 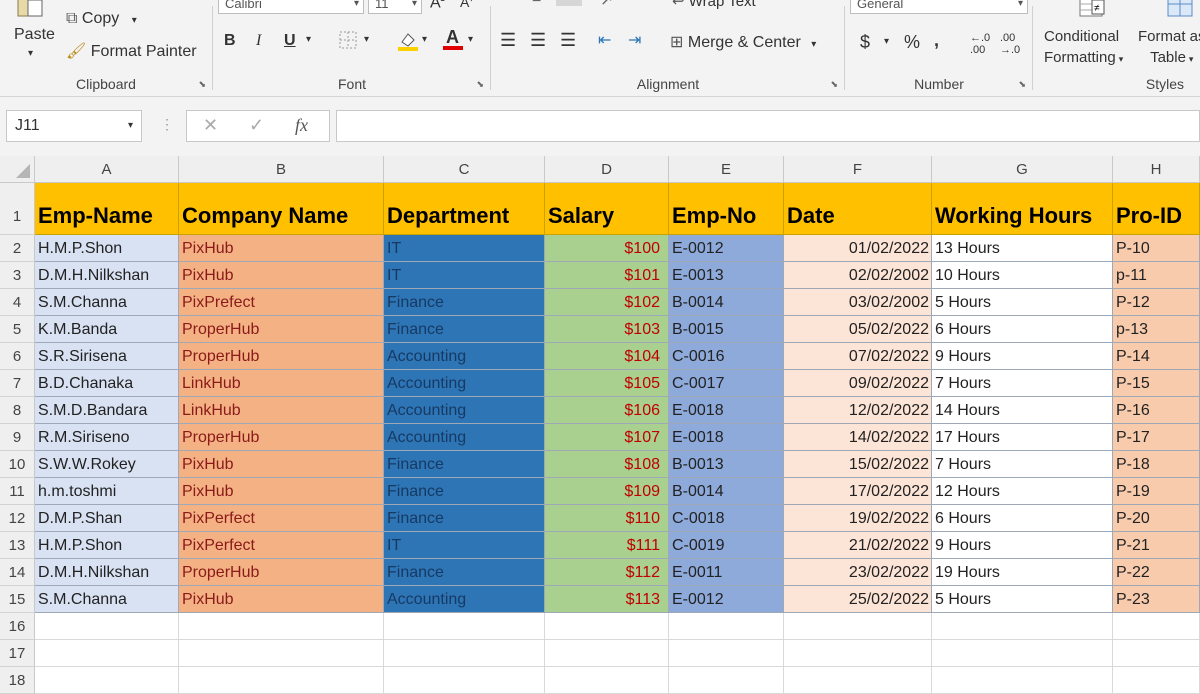 What do you see at coordinates (1022, 545) in the screenshot?
I see `cell-g13: 9 Hours` at bounding box center [1022, 545].